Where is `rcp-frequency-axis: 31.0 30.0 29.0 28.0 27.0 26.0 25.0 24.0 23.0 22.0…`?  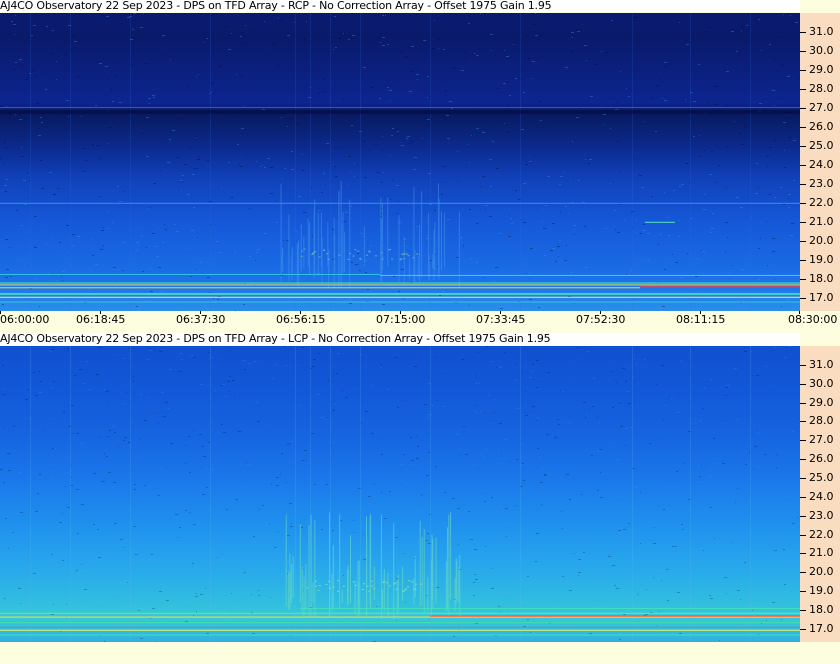
rcp-frequency-axis: 31.0 30.0 29.0 28.0 27.0 26.0 25.0 24.0 23.0 22.0… is located at coordinates (820, 162).